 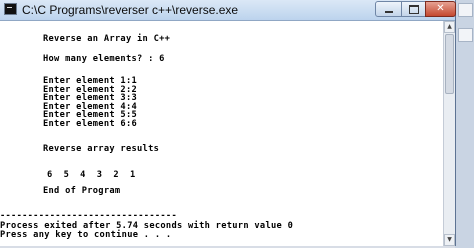 I want to click on console-line: How many elements? : 6, so click(x=104, y=59).